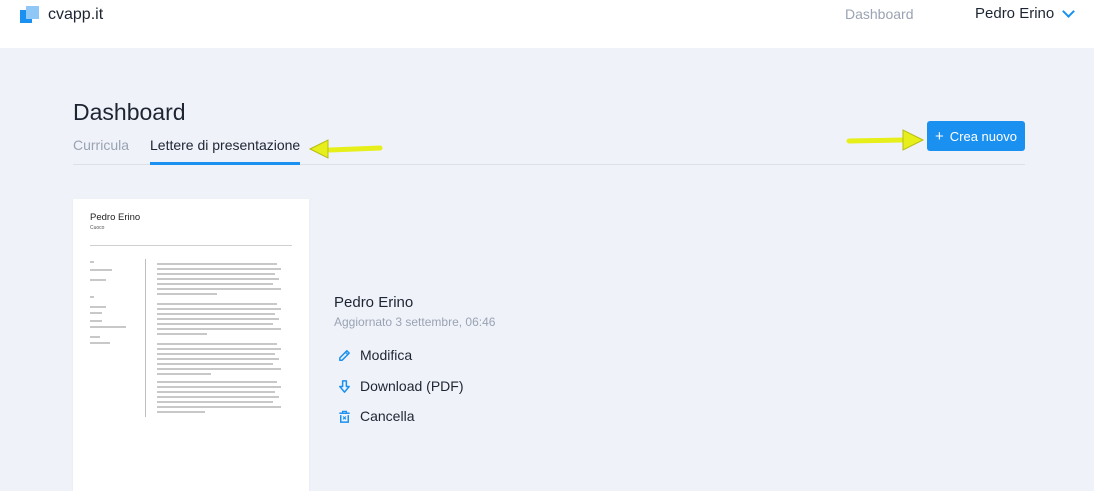  Describe the element at coordinates (386, 355) in the screenshot. I see `edit-action-label: Modifica` at that location.